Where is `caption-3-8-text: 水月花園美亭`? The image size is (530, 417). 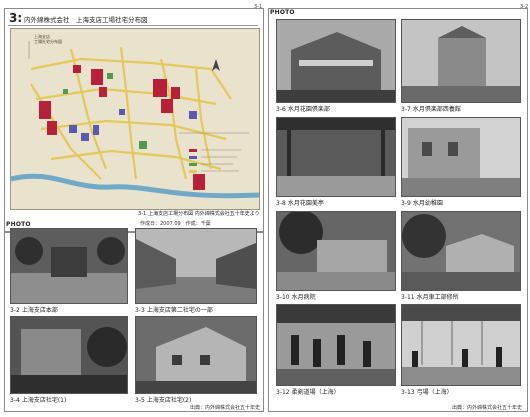 caption-3-8-text: 水月花園美亭 is located at coordinates (305, 203).